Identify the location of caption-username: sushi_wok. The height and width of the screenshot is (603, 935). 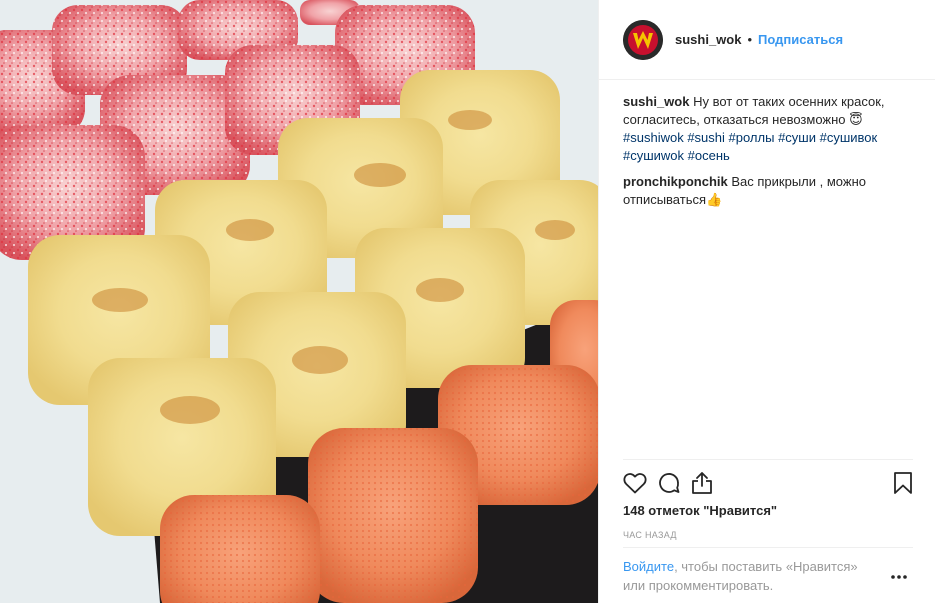
(656, 101).